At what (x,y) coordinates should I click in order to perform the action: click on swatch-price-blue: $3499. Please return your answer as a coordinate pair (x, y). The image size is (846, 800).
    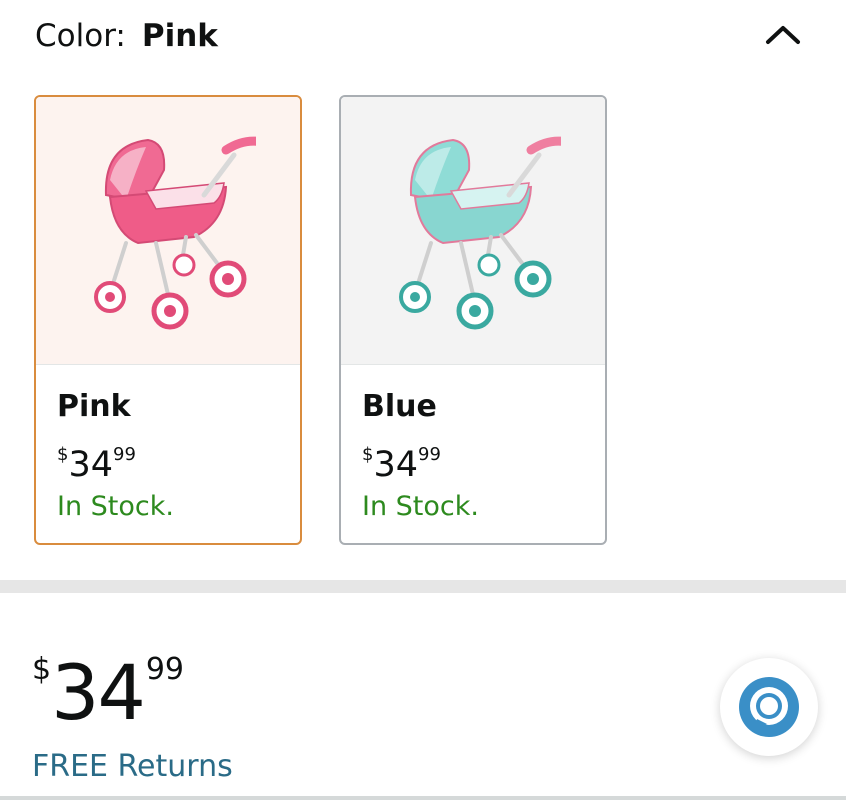
    Looking at the image, I should click on (401, 463).